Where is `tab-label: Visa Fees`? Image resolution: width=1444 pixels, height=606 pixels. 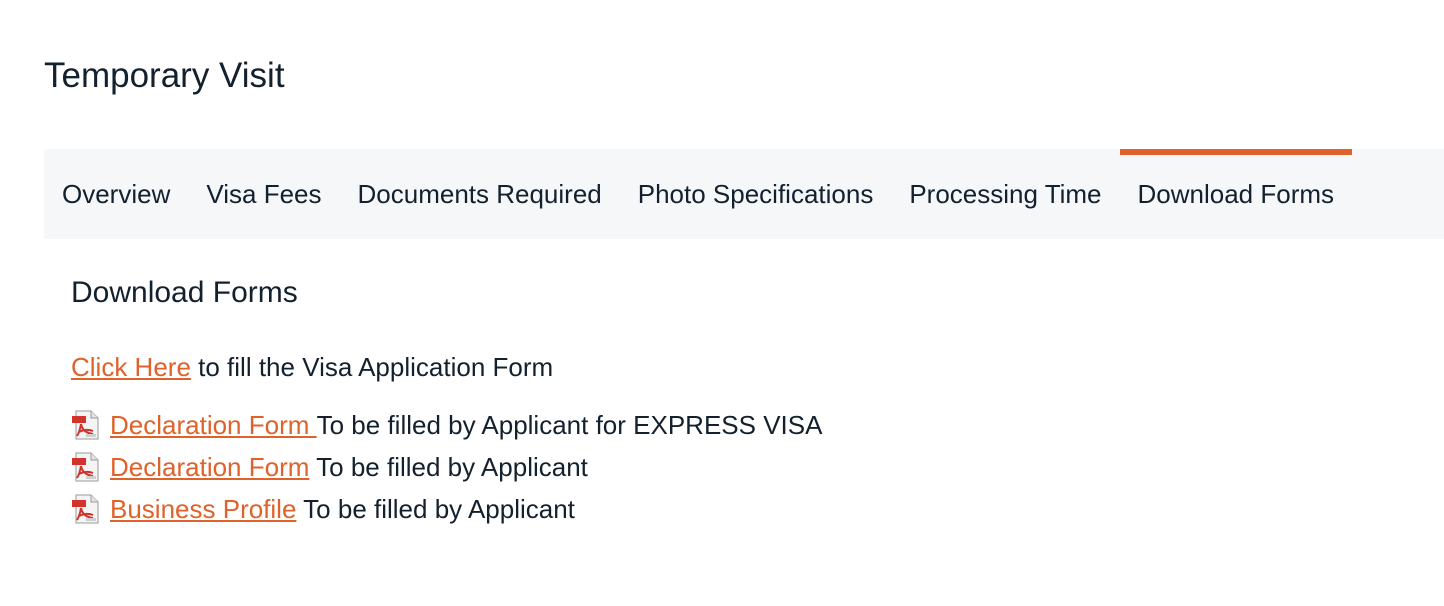 tab-label: Visa Fees is located at coordinates (264, 193).